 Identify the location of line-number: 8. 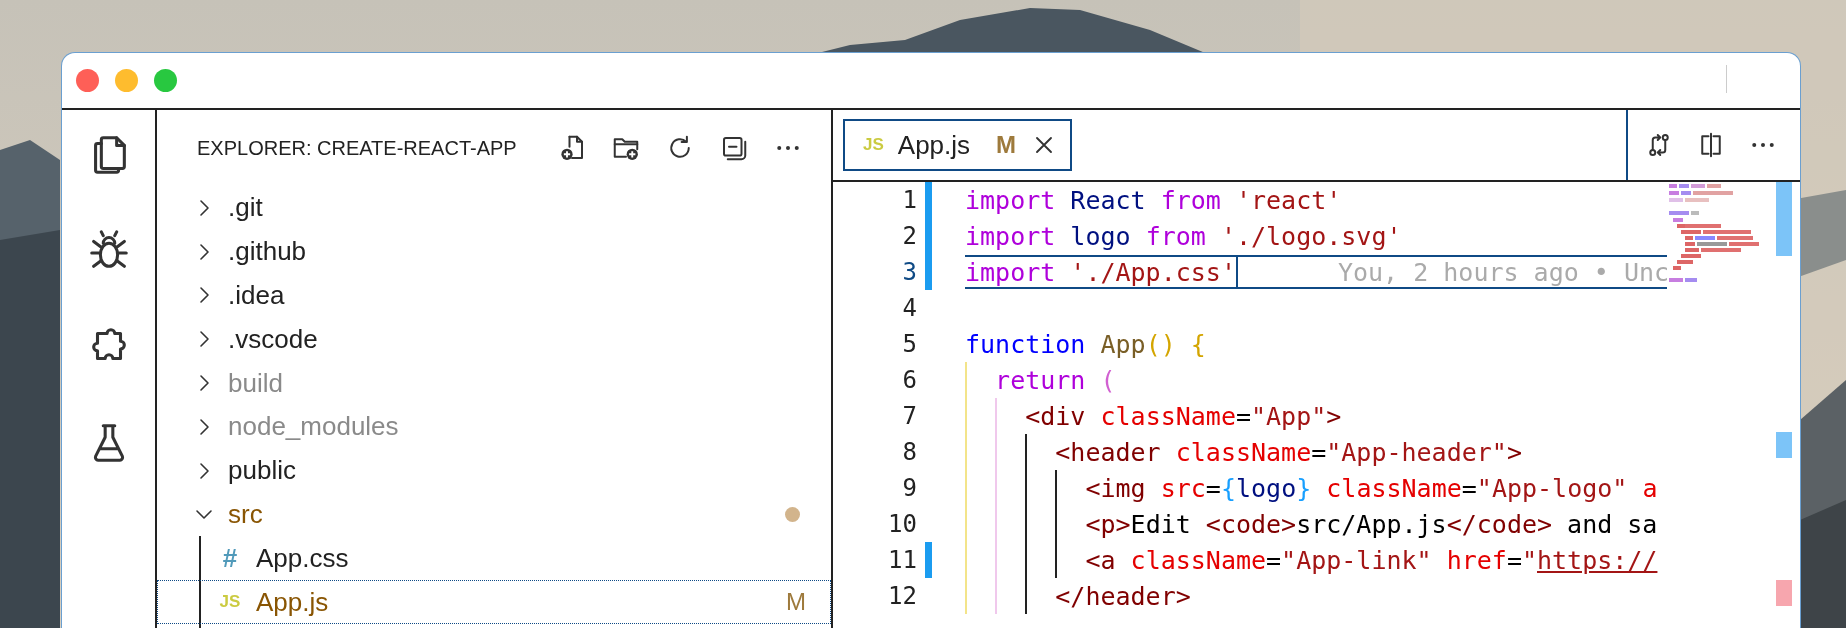
(909, 452).